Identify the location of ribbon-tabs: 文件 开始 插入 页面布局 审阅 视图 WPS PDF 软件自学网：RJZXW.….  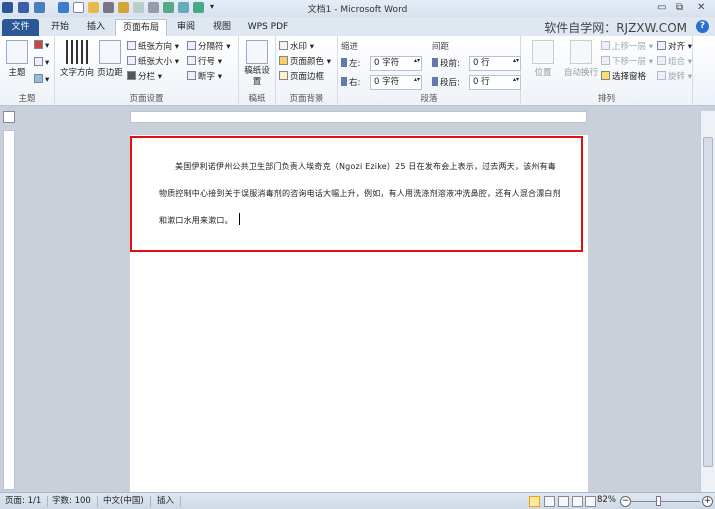
(357, 26).